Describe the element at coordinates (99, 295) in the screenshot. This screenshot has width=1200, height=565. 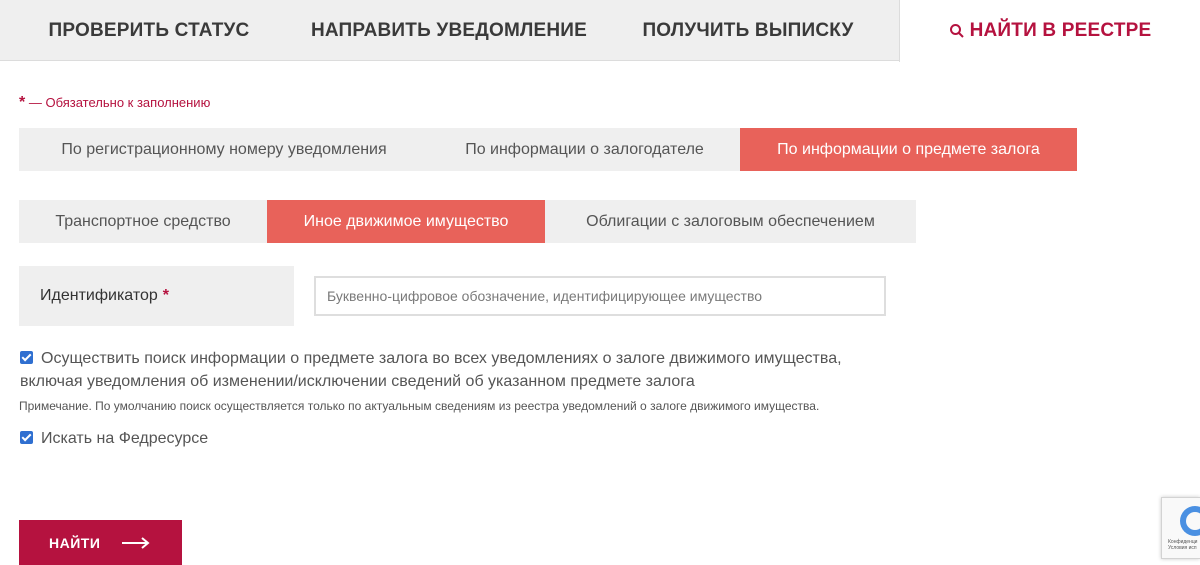
I see `identifier-label-text: Идентификатор` at that location.